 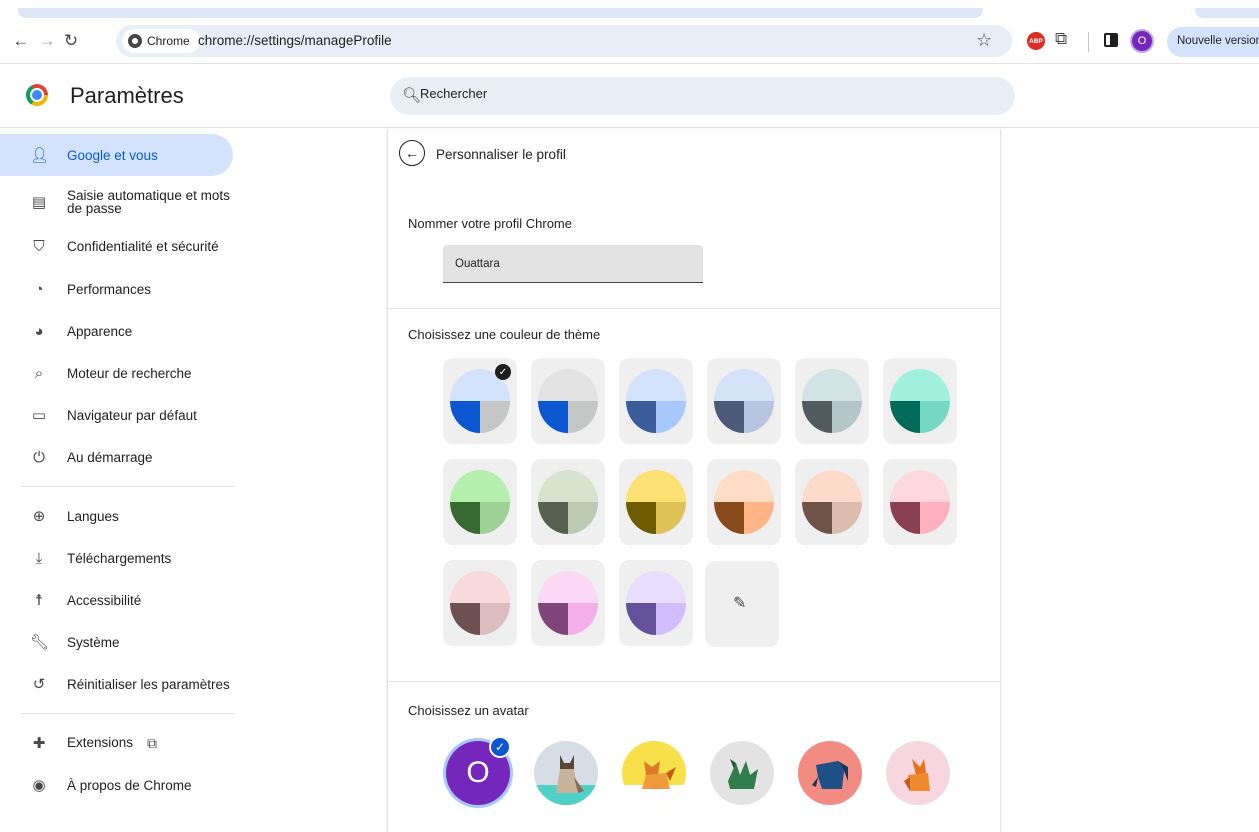 I want to click on tab-strip, so click(x=629, y=10).